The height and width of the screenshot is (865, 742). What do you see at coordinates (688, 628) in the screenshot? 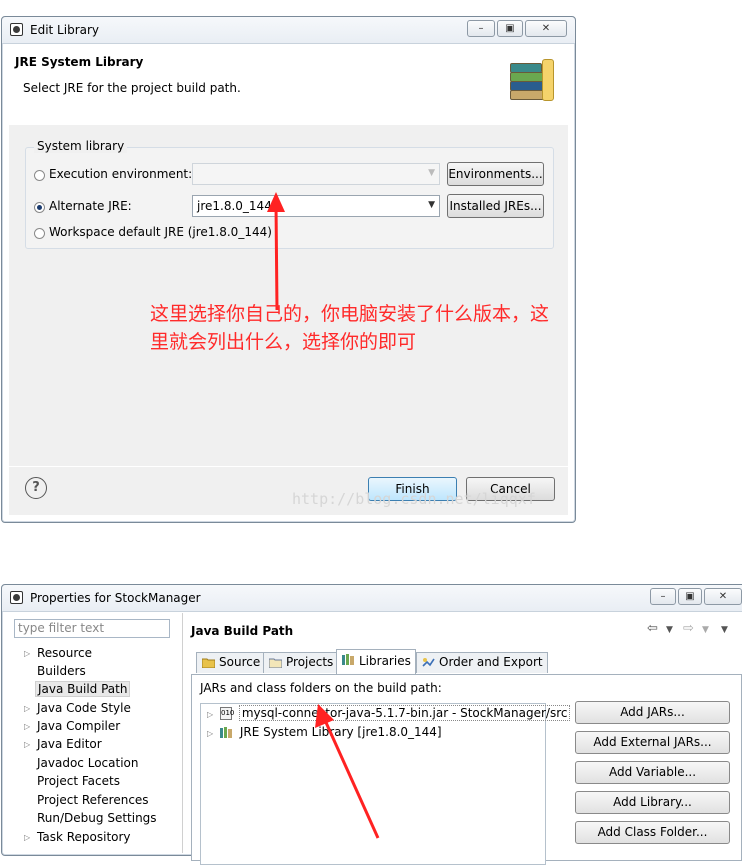
I see `forward-arrow-icon: ⇨` at bounding box center [688, 628].